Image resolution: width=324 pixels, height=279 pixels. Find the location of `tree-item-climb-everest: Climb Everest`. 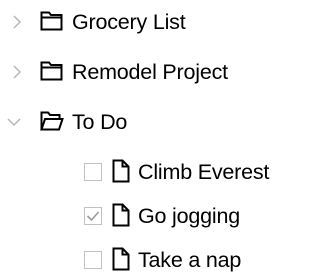

tree-item-climb-everest: Climb Everest is located at coordinates (162, 172).